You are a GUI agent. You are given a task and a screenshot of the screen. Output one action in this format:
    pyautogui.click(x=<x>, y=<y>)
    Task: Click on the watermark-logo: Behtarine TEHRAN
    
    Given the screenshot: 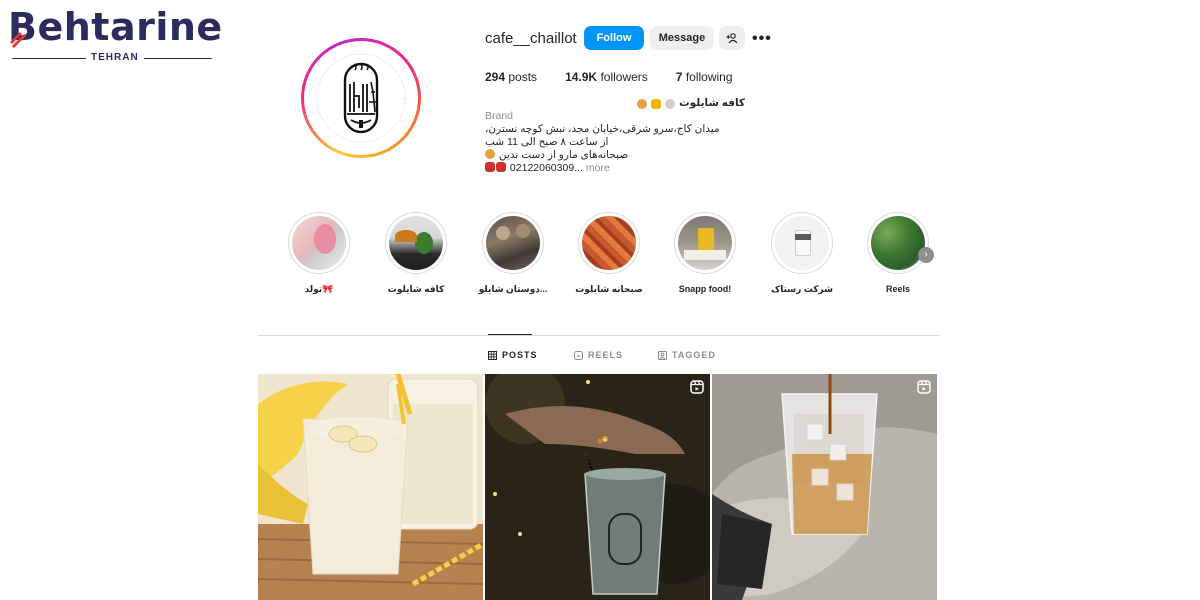 What is the action you would take?
    pyautogui.click(x=115, y=34)
    